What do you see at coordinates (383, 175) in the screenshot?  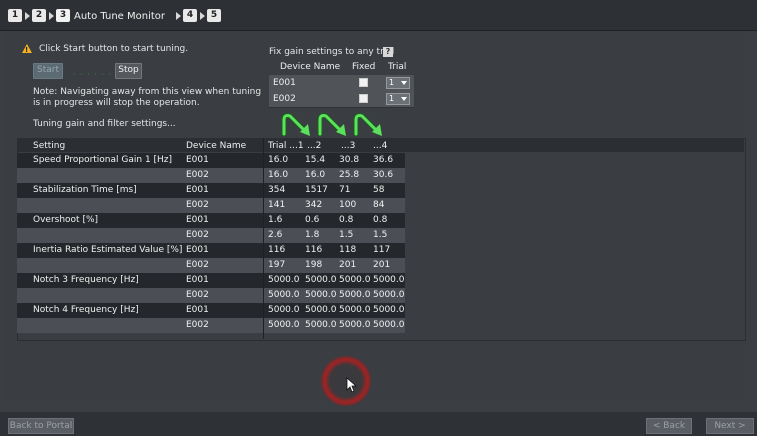 I see `trial-value: 30.6` at bounding box center [383, 175].